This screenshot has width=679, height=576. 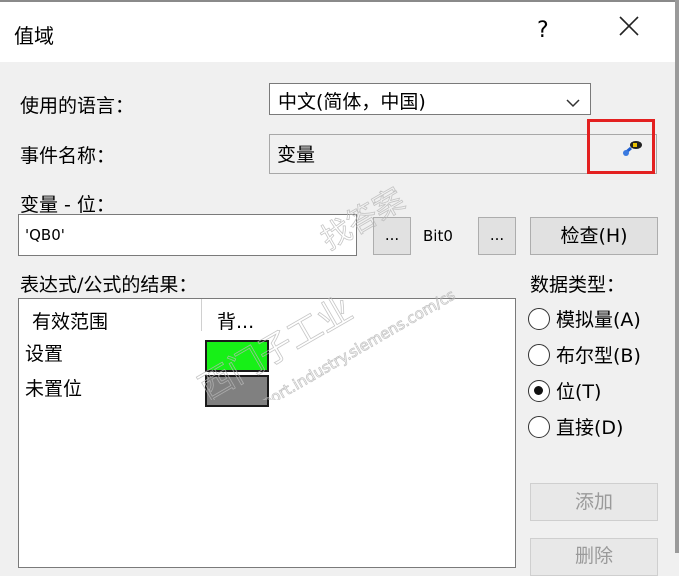 I want to click on window-top-border, so click(x=339, y=1).